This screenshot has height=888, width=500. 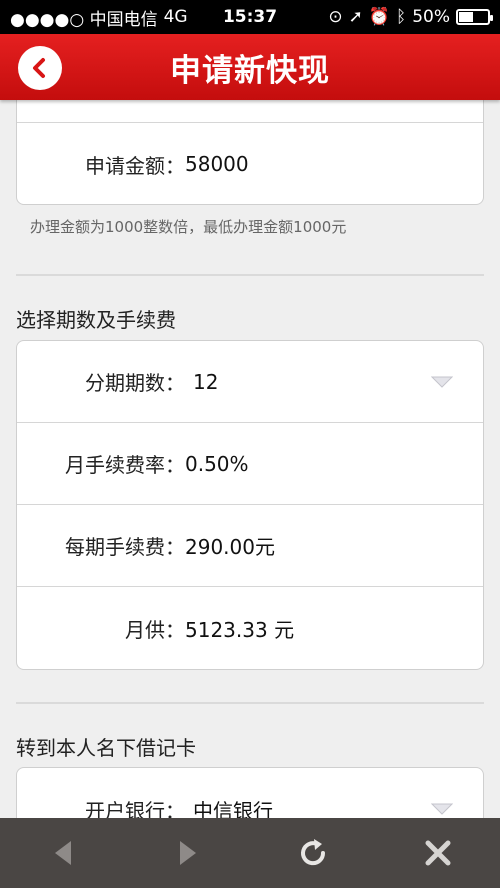 I want to click on period-fee-row: 每期手续费： 290.00元, so click(x=250, y=546).